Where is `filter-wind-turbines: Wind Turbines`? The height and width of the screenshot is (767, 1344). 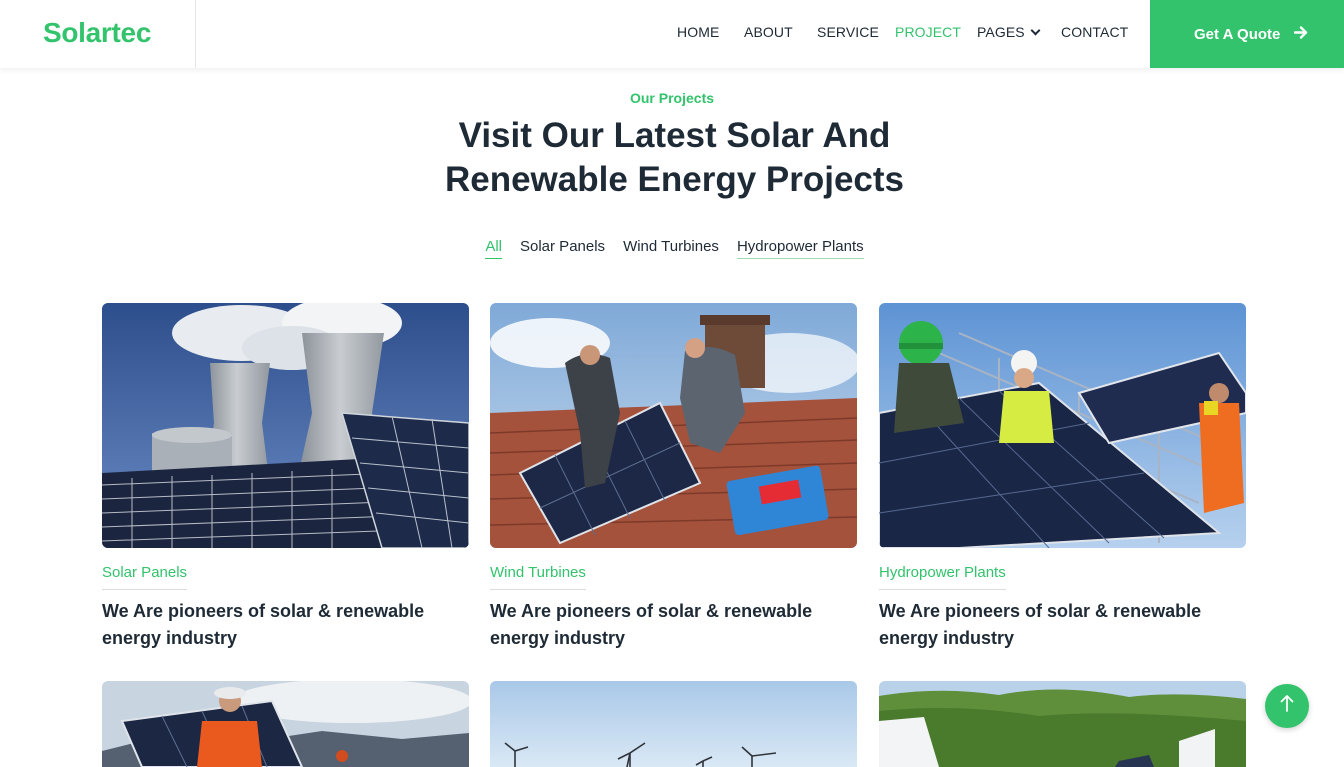 filter-wind-turbines: Wind Turbines is located at coordinates (671, 248).